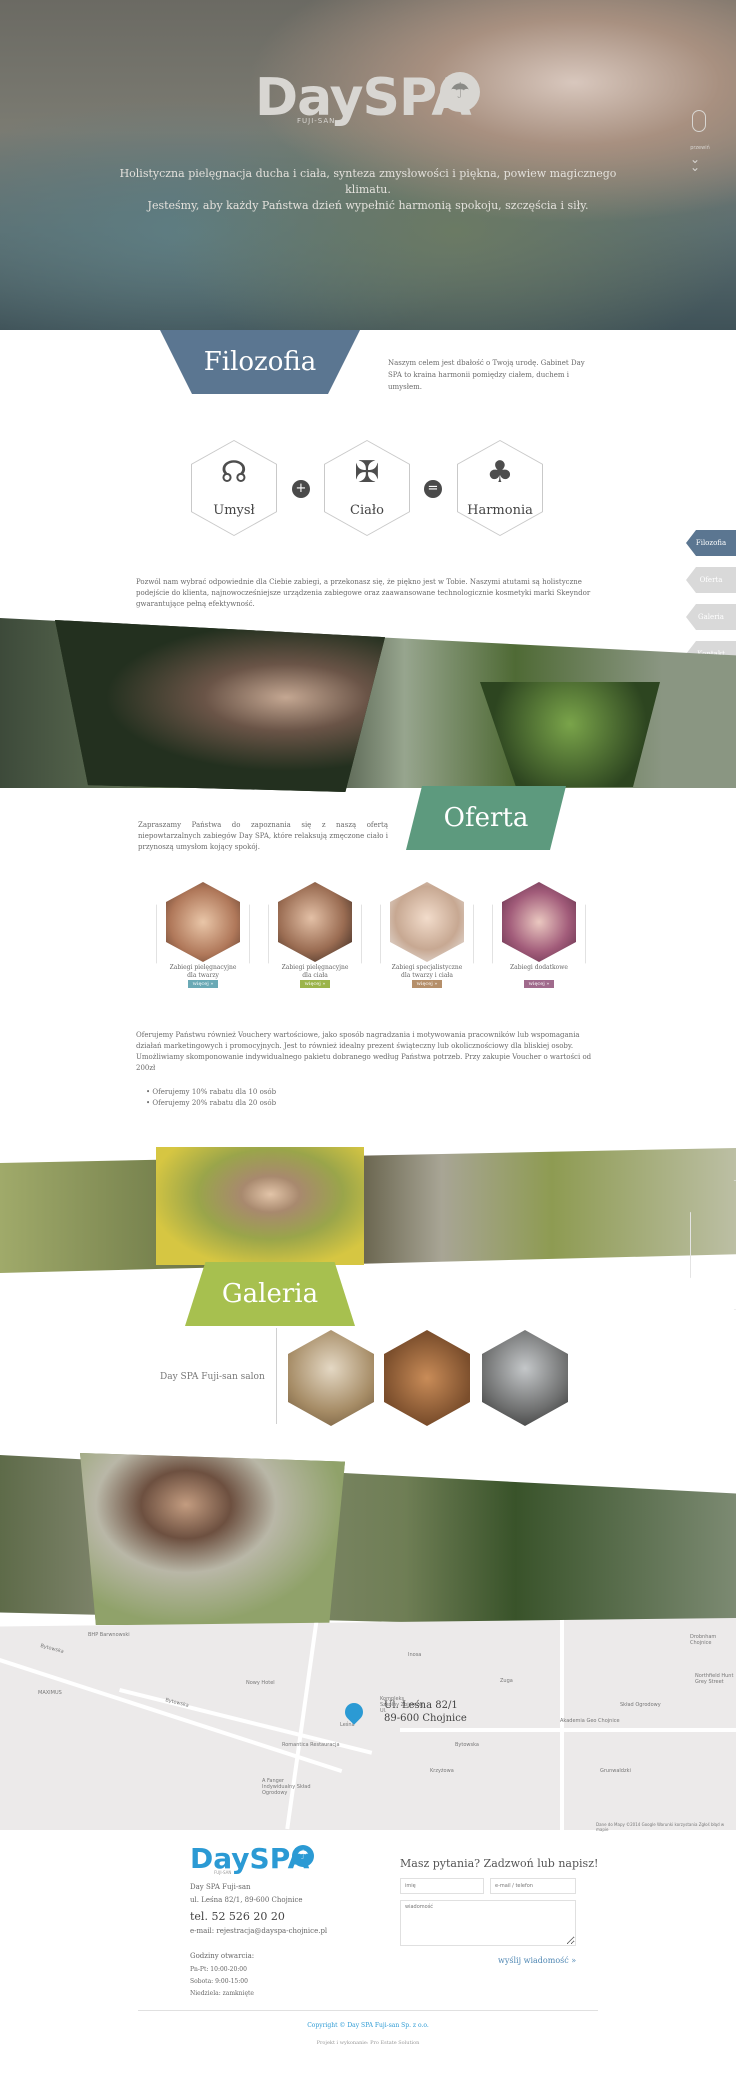  I want to click on bullet-text: Oferujemy 10% rabatu dla 10 osób, so click(214, 1092).